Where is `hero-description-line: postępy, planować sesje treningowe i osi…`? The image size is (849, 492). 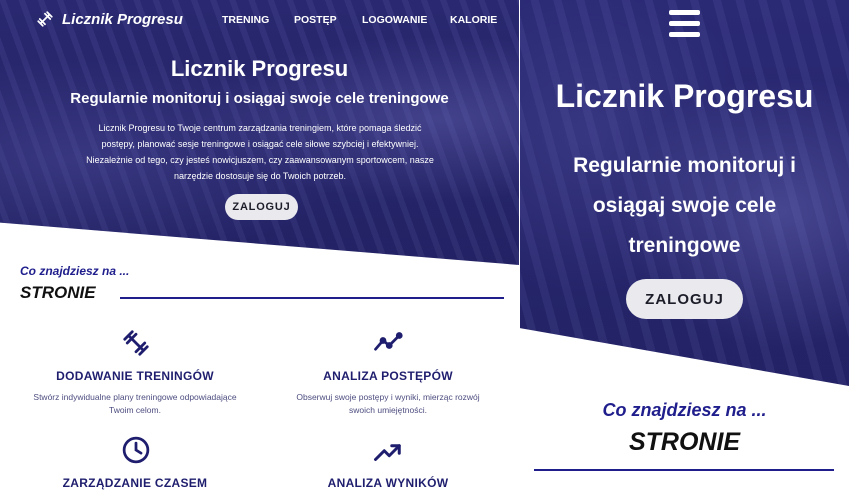 hero-description-line: postępy, planować sesje treningowe i osi… is located at coordinates (260, 144).